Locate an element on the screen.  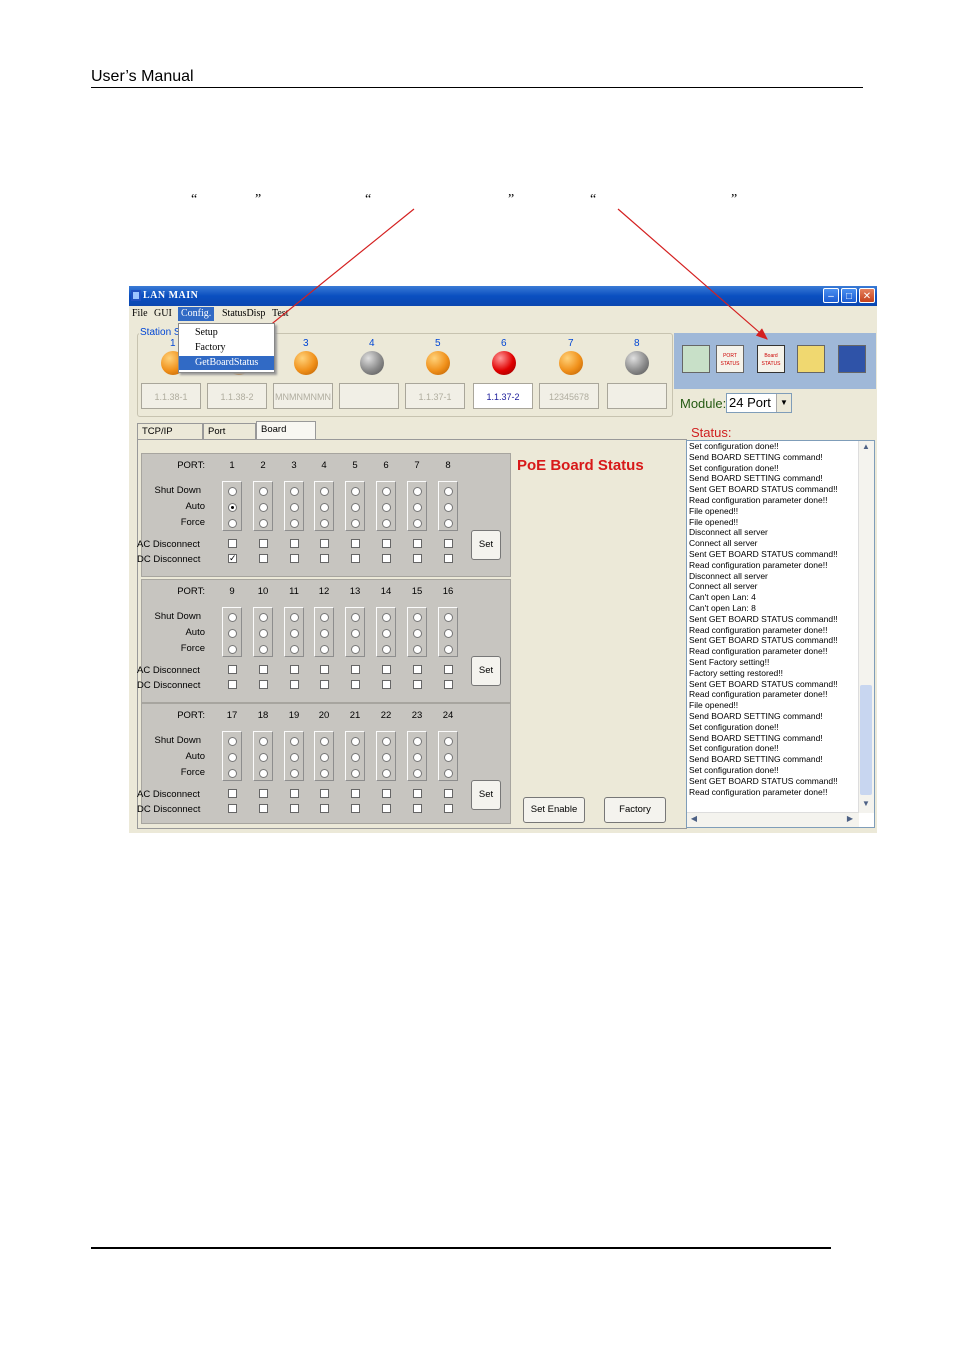
arrow-to-board-status-icon is located at coordinates (692, 274).